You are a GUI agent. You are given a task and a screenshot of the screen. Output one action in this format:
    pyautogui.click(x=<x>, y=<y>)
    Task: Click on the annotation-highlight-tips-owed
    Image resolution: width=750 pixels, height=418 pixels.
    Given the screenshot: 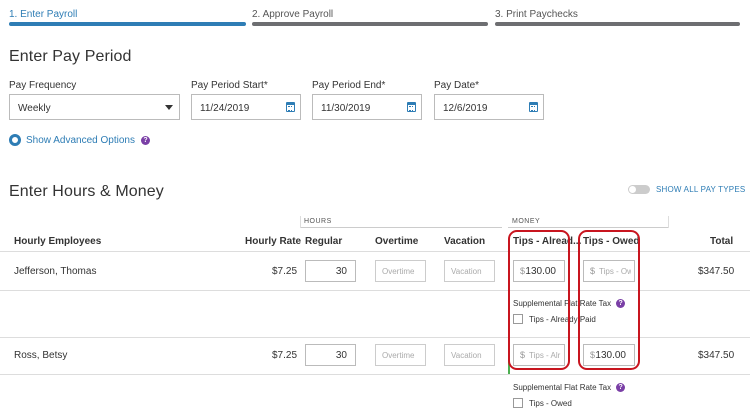 What is the action you would take?
    pyautogui.click(x=609, y=300)
    